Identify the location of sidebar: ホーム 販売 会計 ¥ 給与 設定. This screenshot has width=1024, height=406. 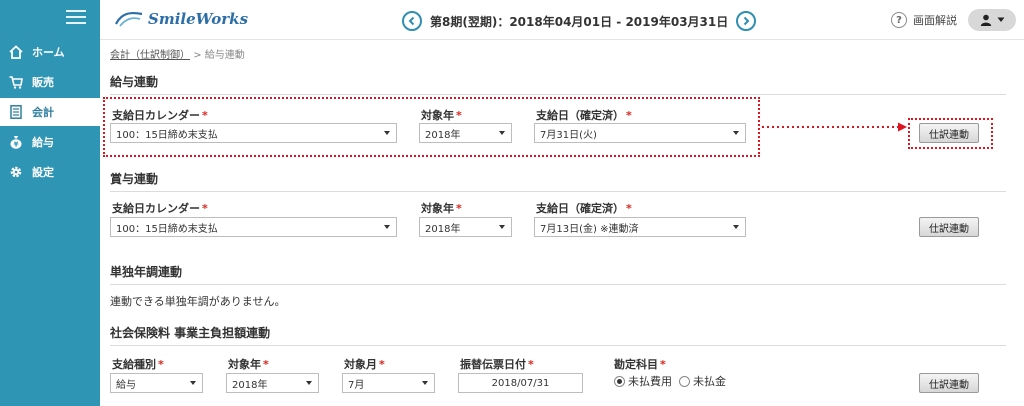
(50, 203).